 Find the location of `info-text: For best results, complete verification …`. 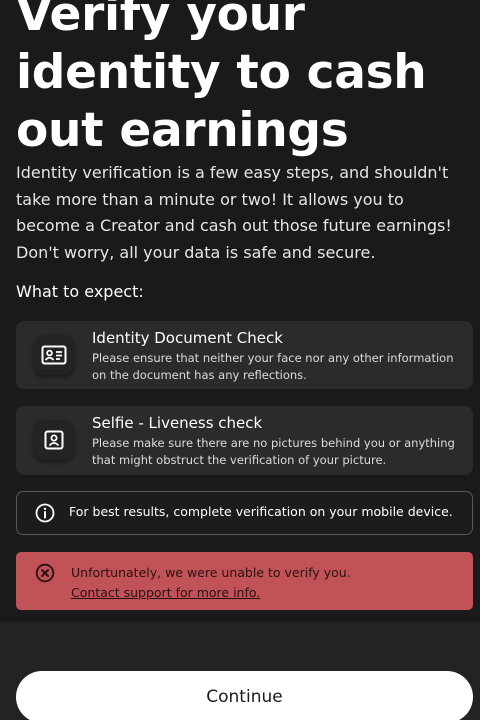

info-text: For best results, complete verification … is located at coordinates (261, 511).